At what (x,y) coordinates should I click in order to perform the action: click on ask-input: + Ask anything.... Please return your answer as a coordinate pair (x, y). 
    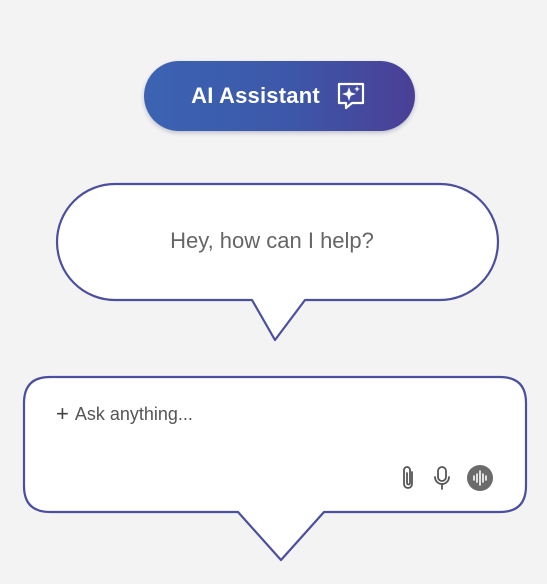
    Looking at the image, I should click on (124, 414).